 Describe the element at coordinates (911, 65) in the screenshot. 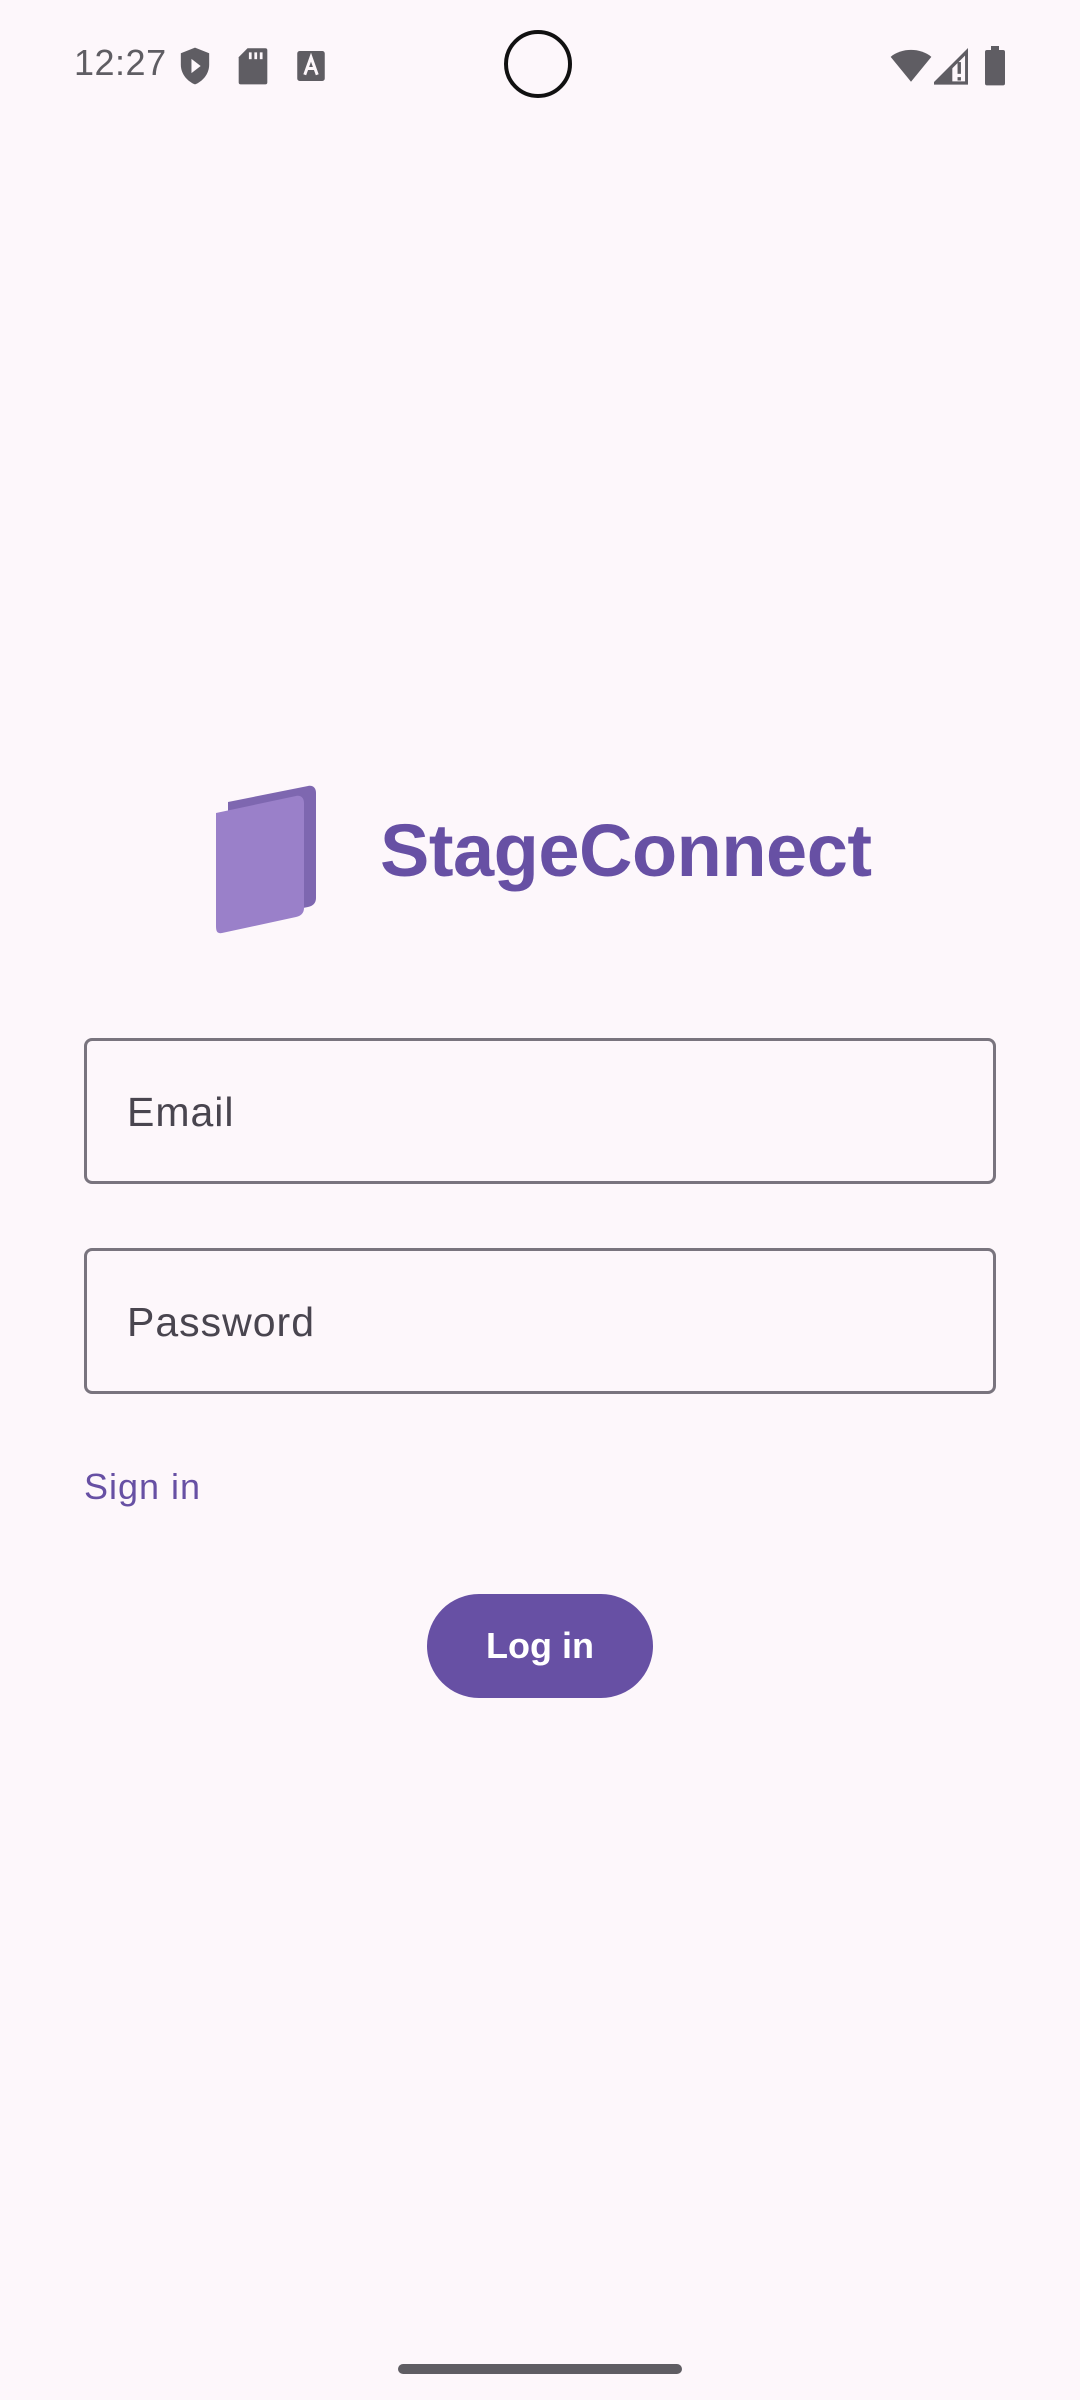

I see `wifi-icon` at that location.